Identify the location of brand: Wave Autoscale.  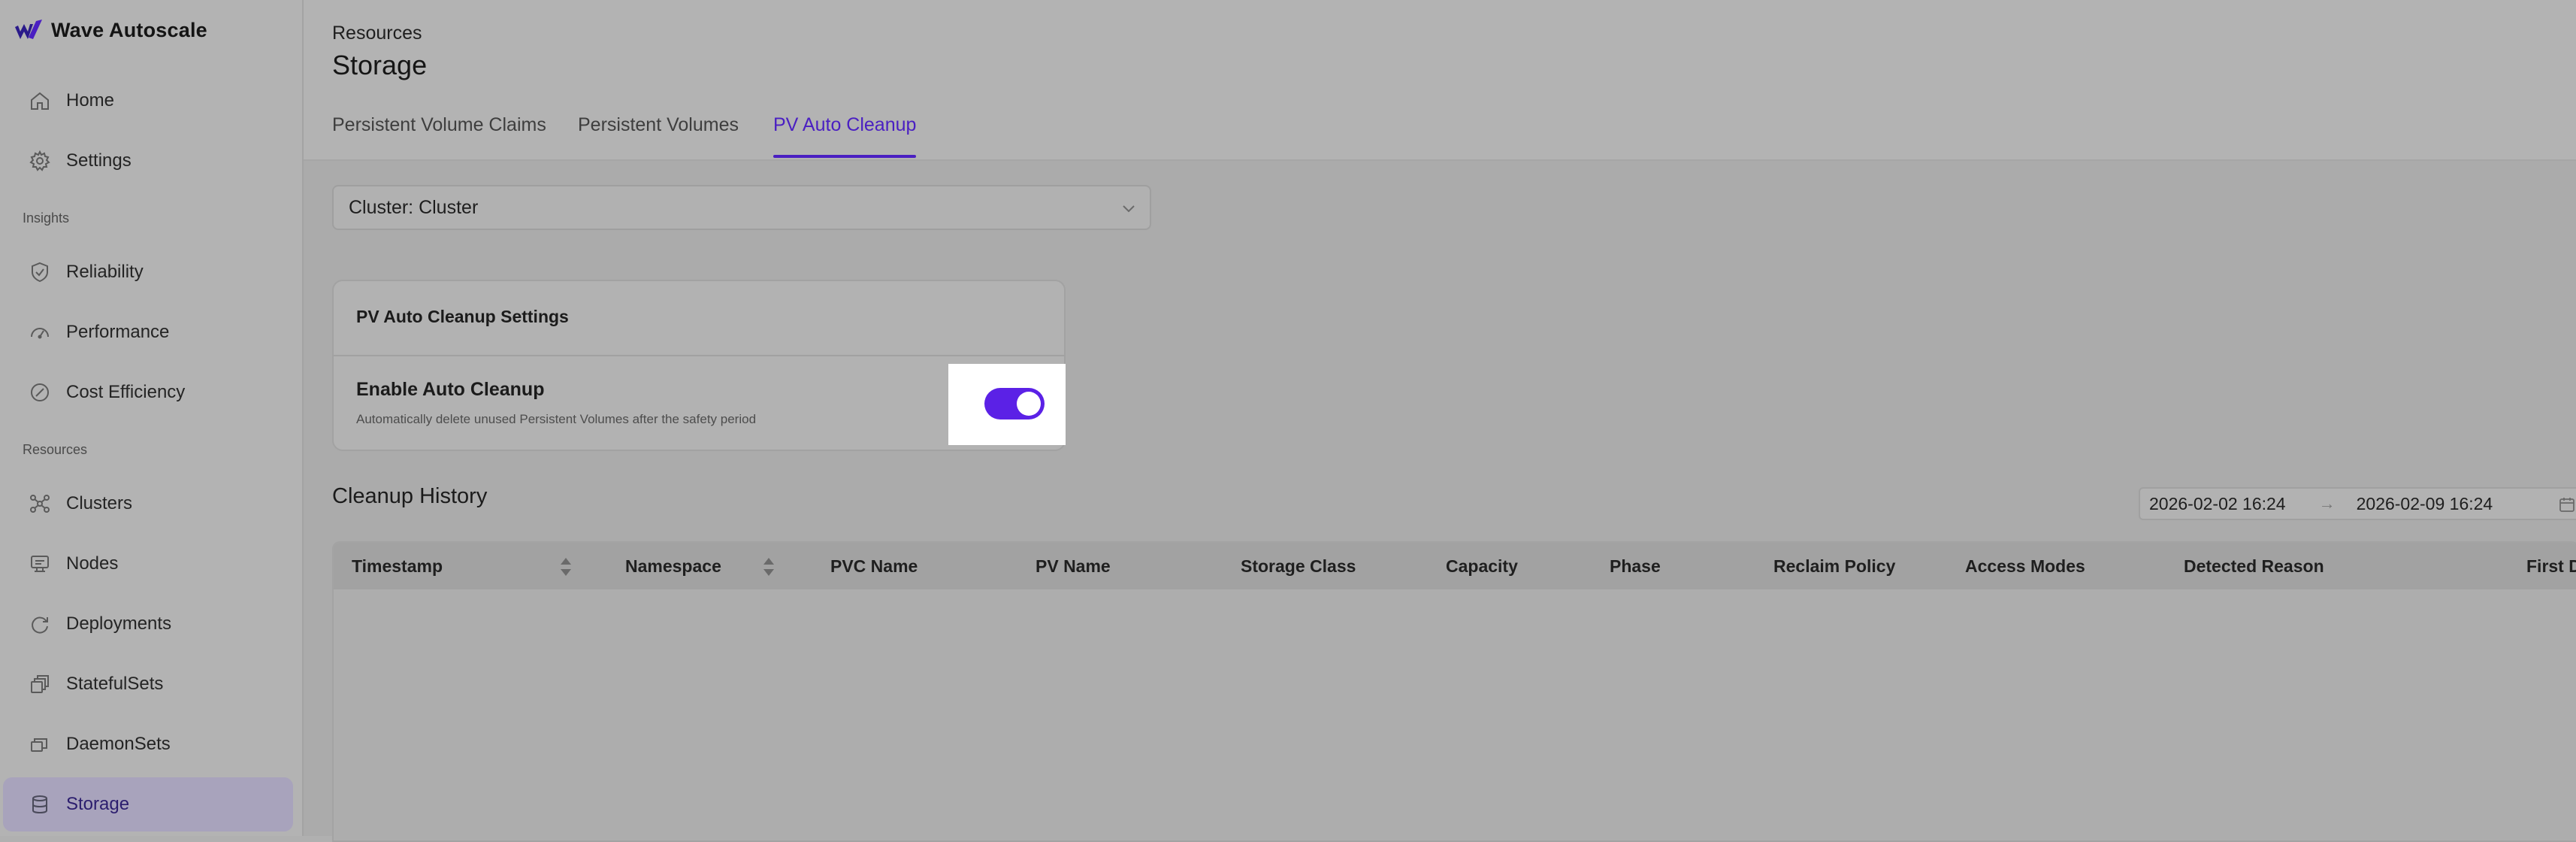
(110, 30).